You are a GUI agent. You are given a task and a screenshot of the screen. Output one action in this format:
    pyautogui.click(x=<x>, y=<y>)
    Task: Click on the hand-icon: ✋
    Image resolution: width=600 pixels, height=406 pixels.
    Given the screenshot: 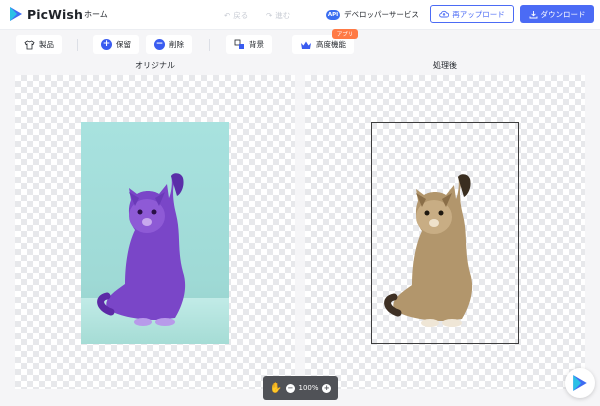 What is the action you would take?
    pyautogui.click(x=276, y=388)
    